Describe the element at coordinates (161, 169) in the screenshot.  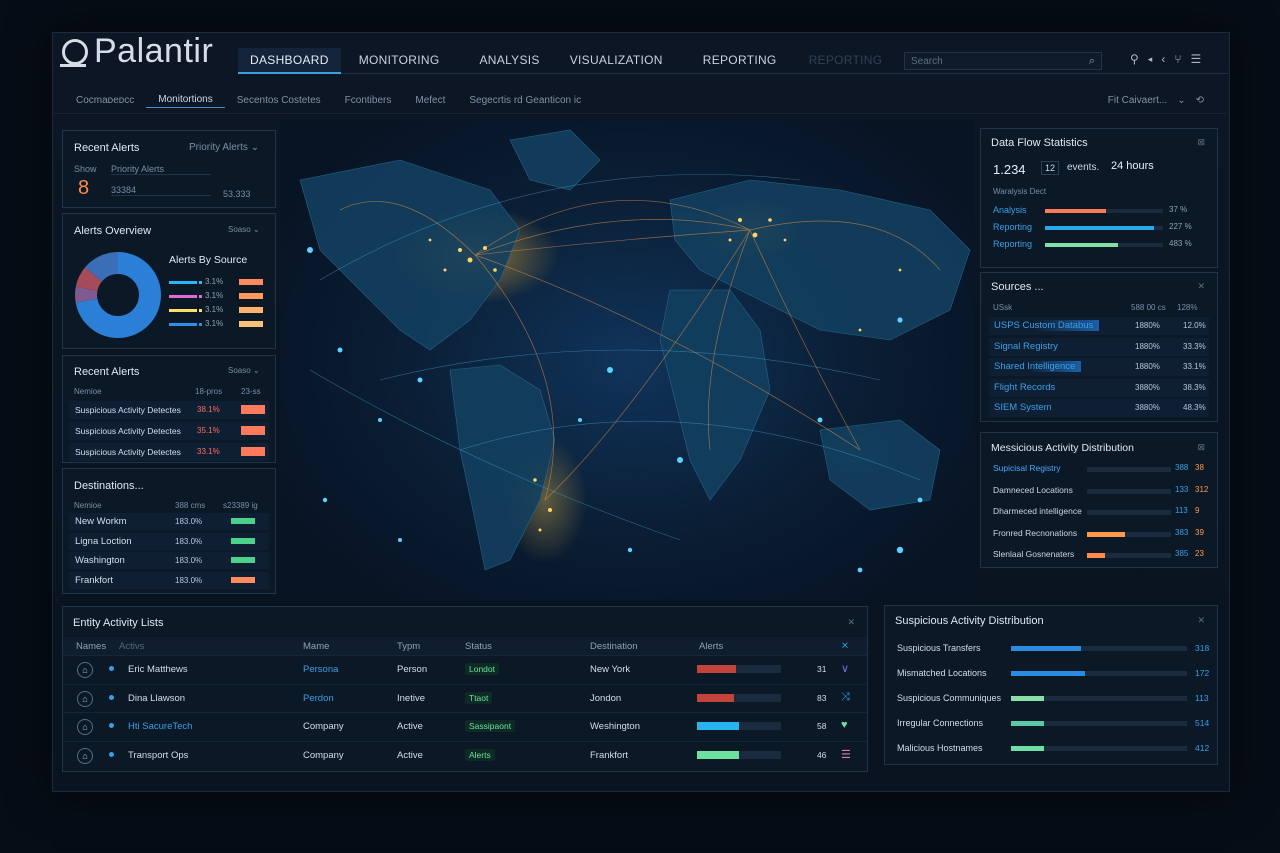
I see `filter-field-1: Priority Alerts` at that location.